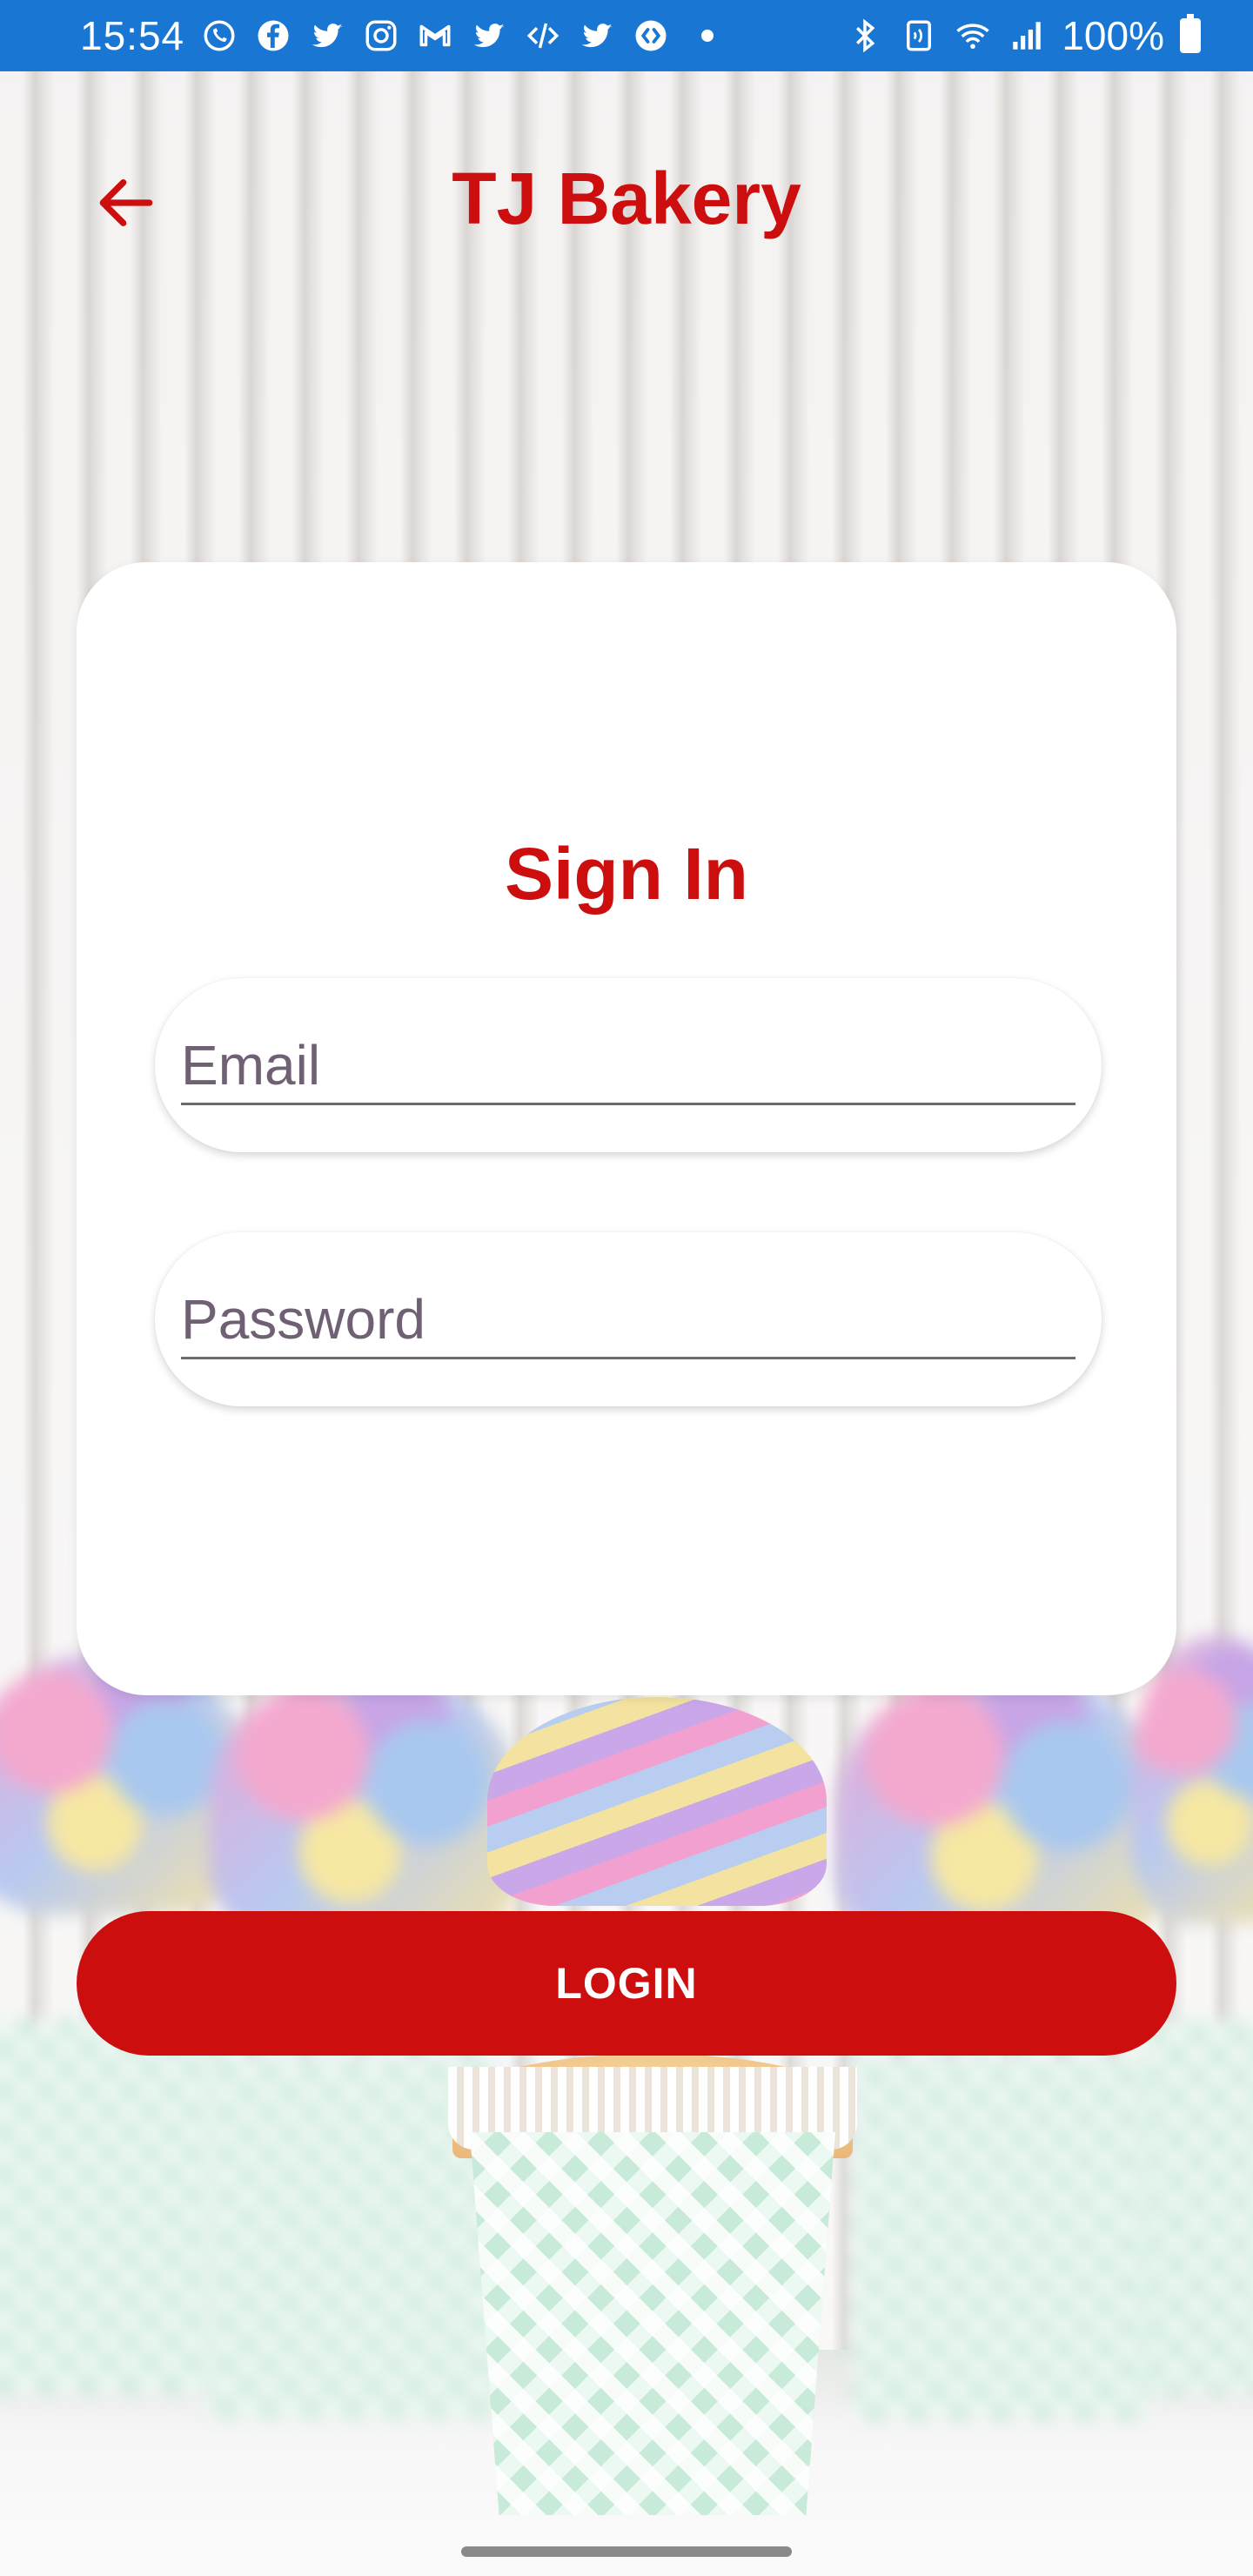 The width and height of the screenshot is (1253, 2576). I want to click on sign-in-title: Sign In, so click(626, 874).